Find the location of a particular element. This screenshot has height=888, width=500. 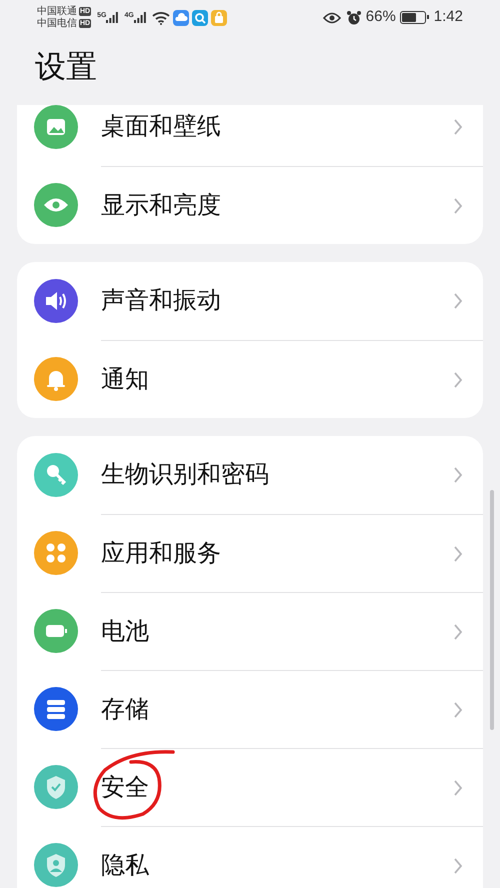

settings-row: 应用和服务 is located at coordinates (250, 553).